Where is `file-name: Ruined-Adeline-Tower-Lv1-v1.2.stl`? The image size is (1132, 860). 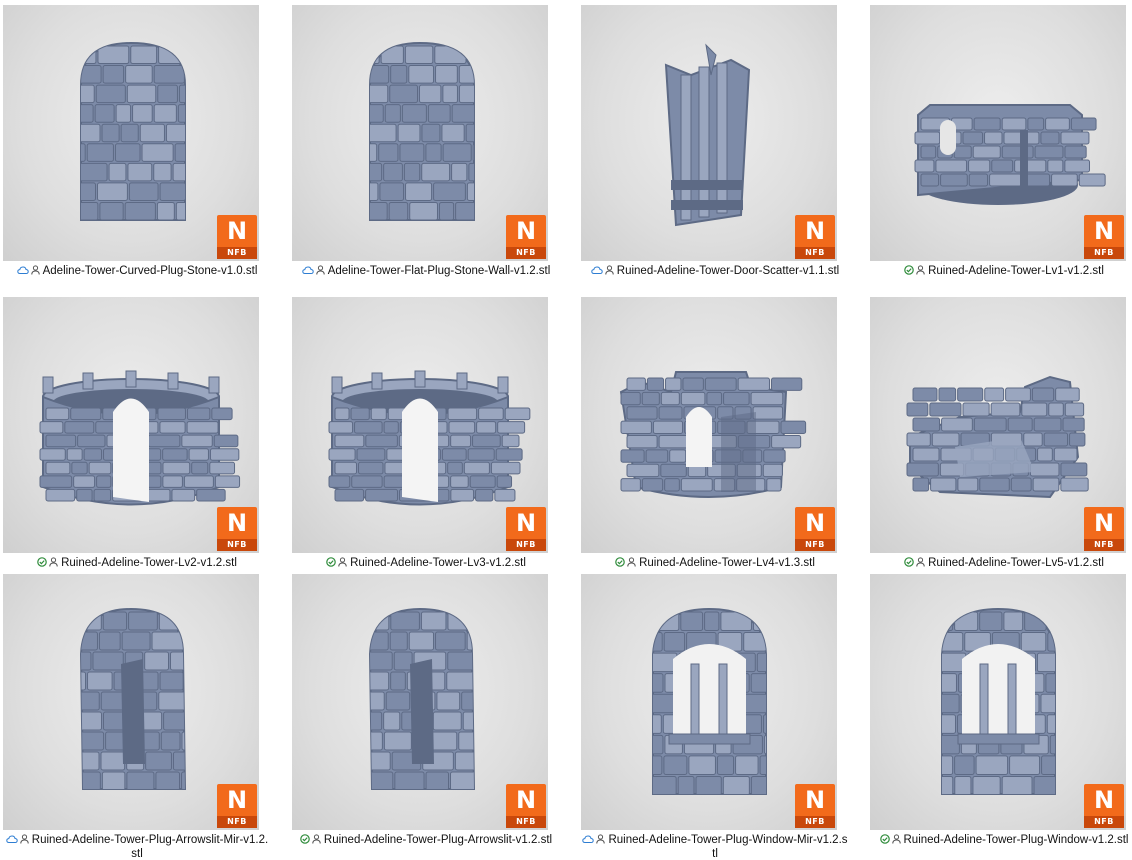 file-name: Ruined-Adeline-Tower-Lv1-v1.2.stl is located at coordinates (1001, 271).